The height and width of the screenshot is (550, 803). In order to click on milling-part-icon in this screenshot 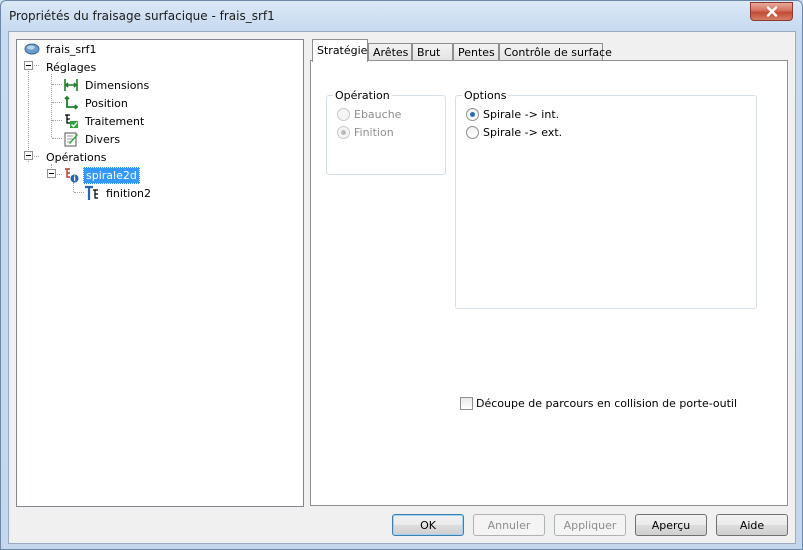, I will do `click(32, 49)`.